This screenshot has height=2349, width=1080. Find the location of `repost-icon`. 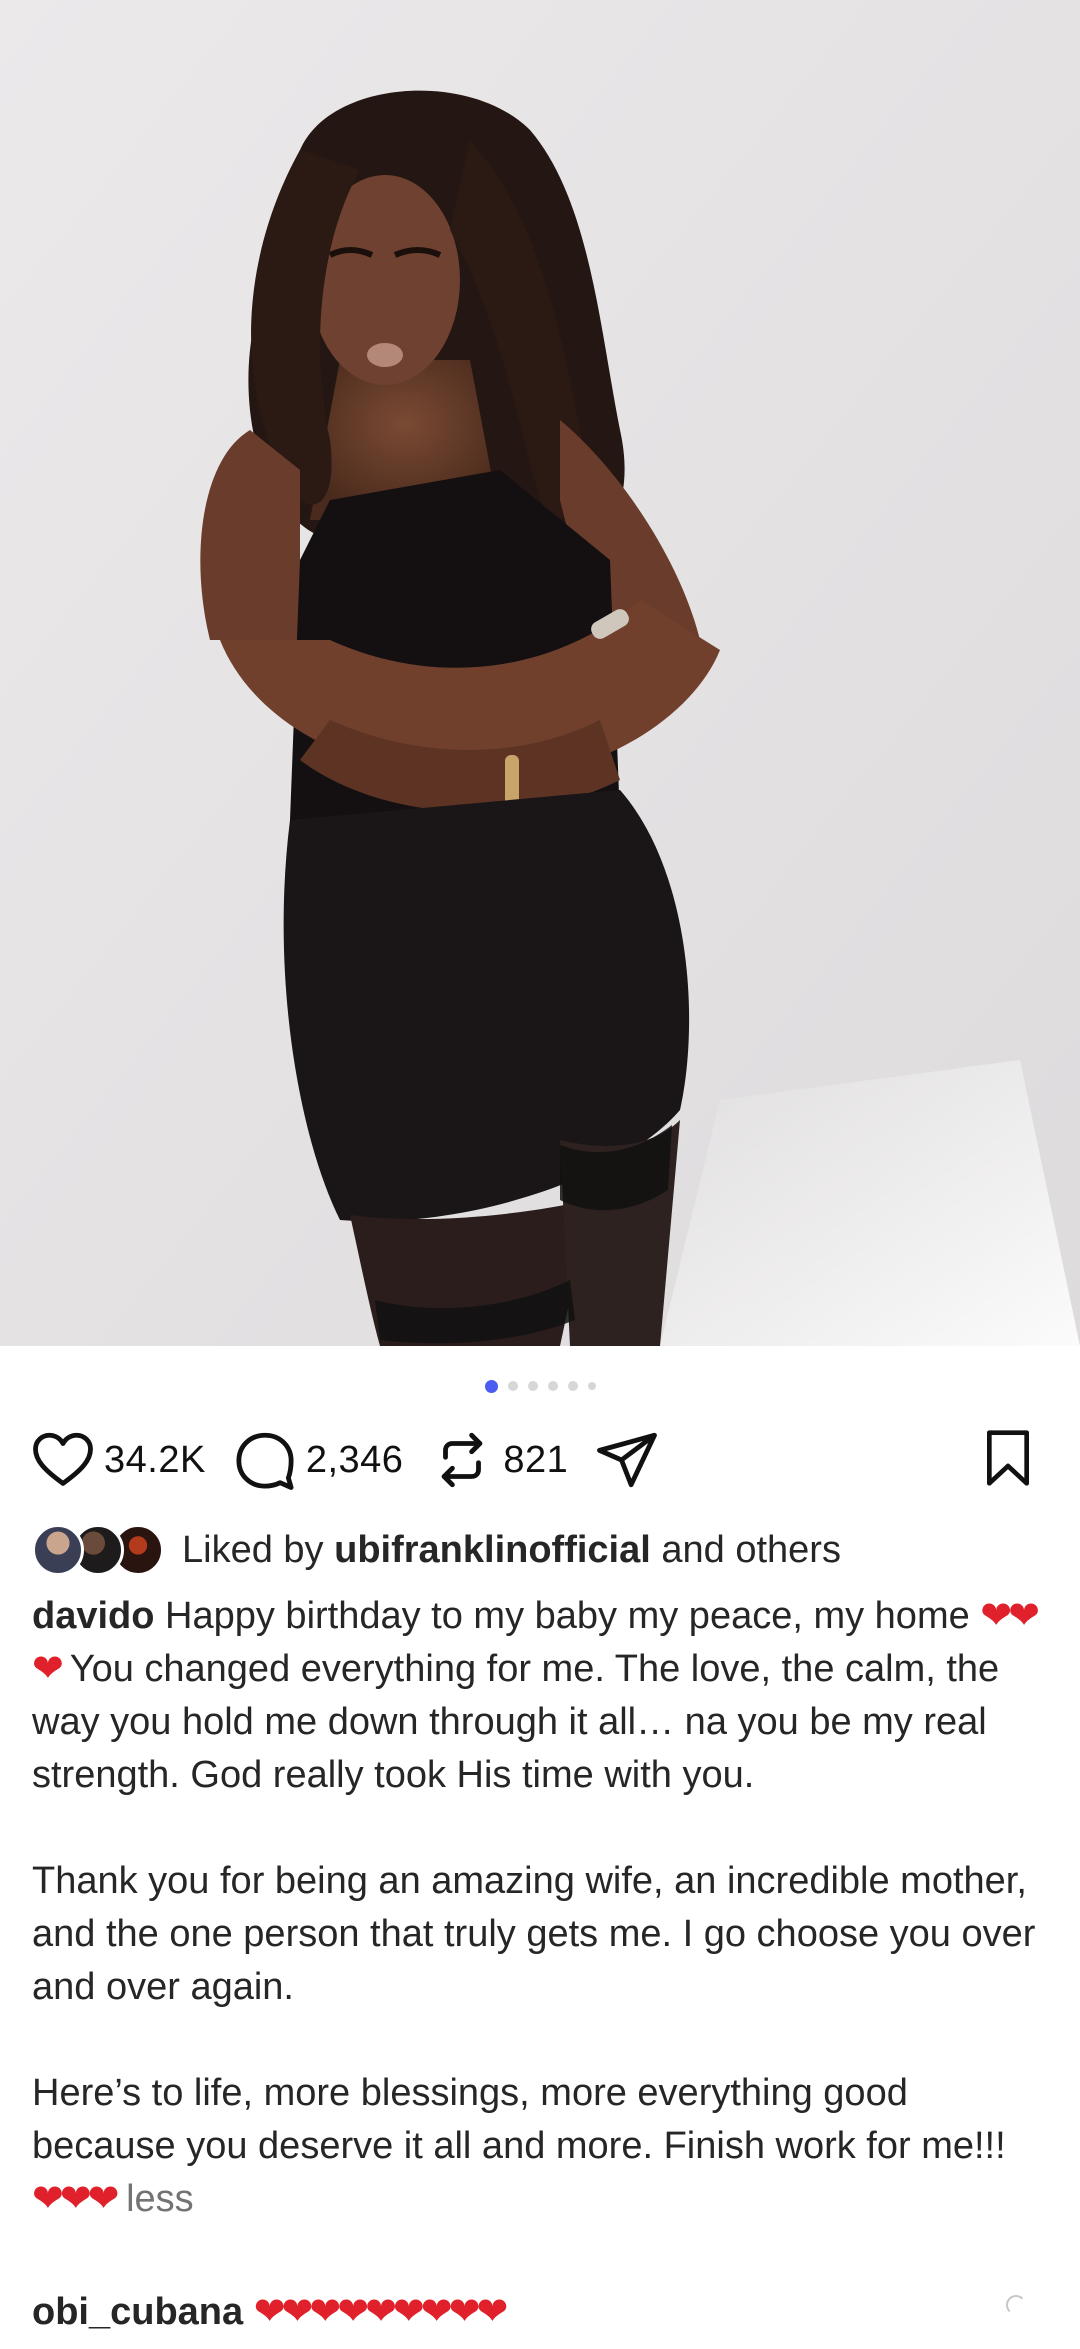

repost-icon is located at coordinates (462, 1460).